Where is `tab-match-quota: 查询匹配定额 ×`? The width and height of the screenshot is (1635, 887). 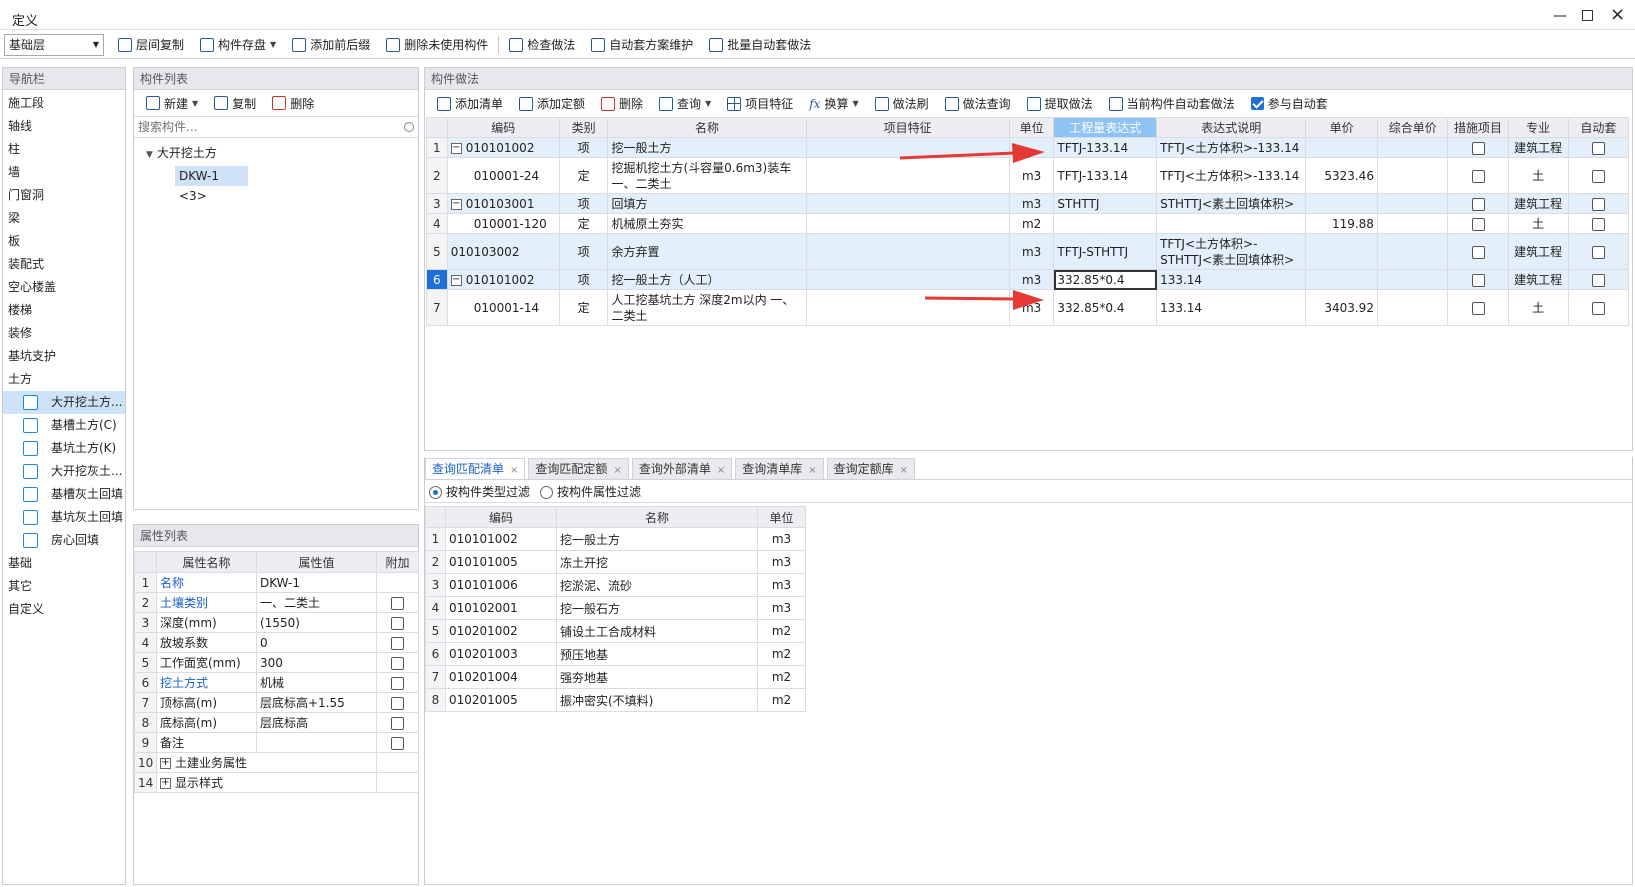 tab-match-quota: 查询匹配定额 × is located at coordinates (578, 468).